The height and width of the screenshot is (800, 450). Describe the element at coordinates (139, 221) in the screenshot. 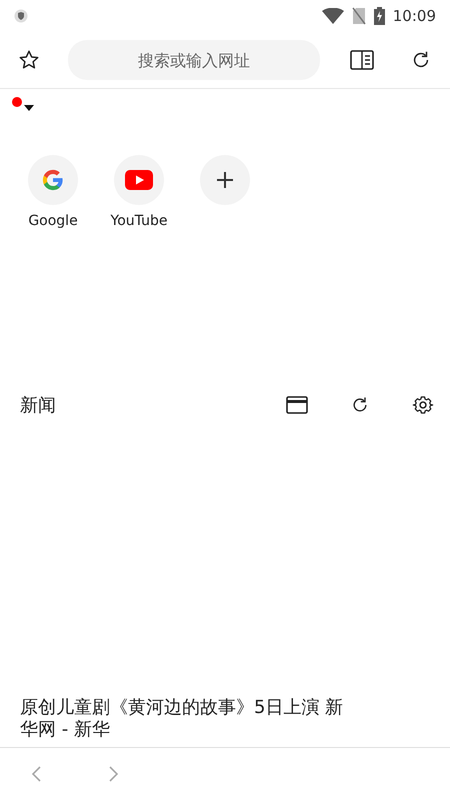

I see `shortcut-label: YouTube` at that location.